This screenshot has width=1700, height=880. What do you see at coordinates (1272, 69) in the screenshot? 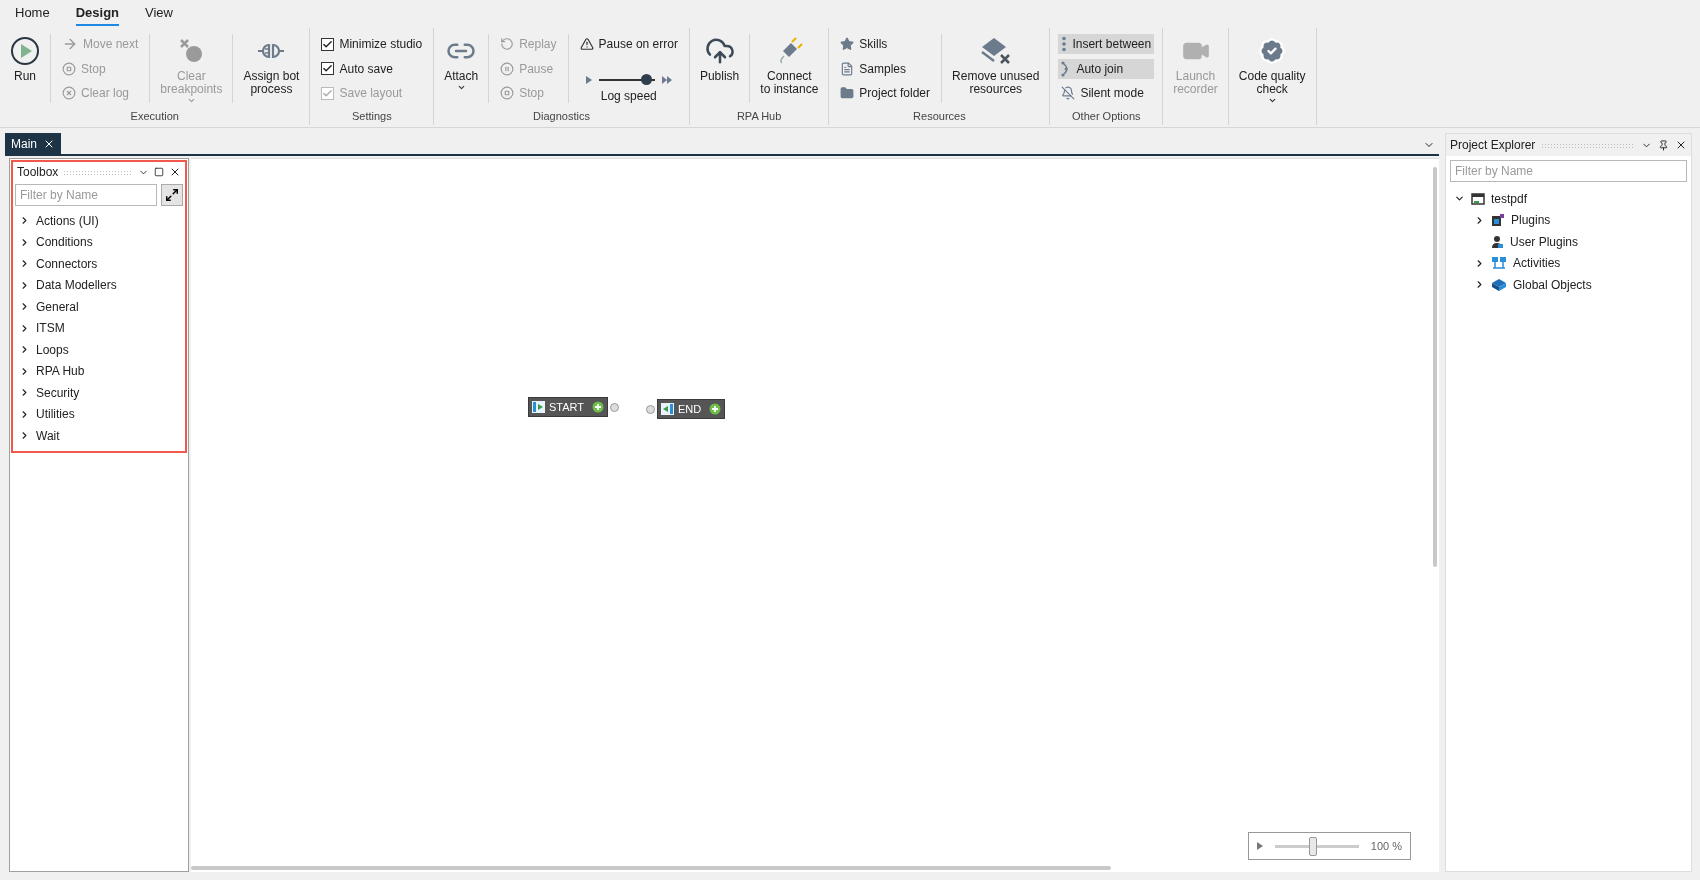
I see `ribbon-button: Code quality check` at bounding box center [1272, 69].